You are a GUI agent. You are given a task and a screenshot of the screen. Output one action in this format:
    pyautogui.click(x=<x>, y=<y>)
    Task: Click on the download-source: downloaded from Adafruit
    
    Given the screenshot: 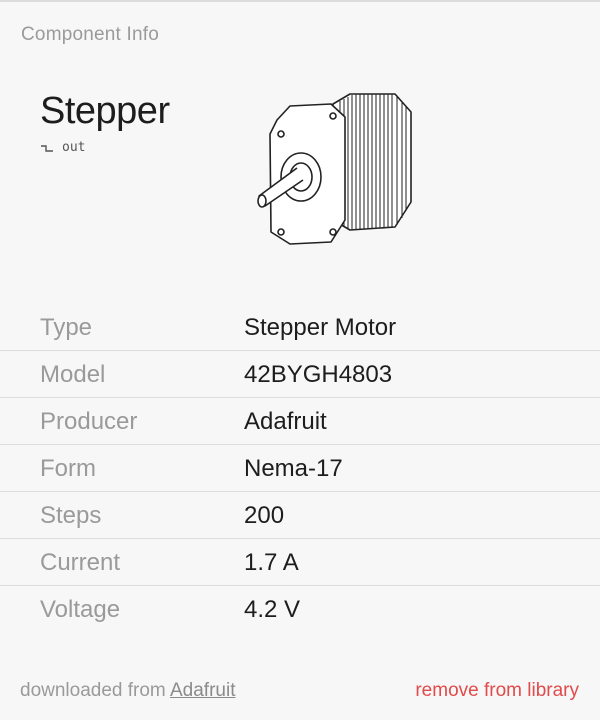 What is the action you would take?
    pyautogui.click(x=127, y=691)
    